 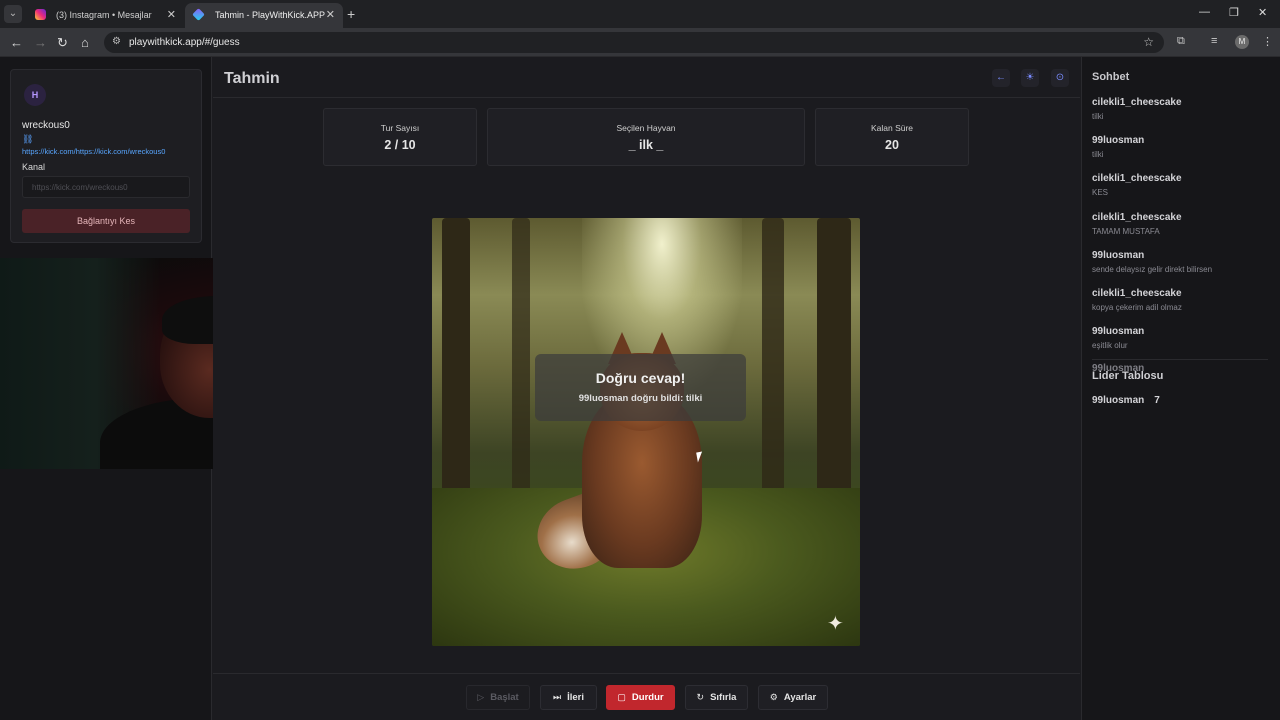 What do you see at coordinates (892, 145) in the screenshot?
I see `stat-value: 20` at bounding box center [892, 145].